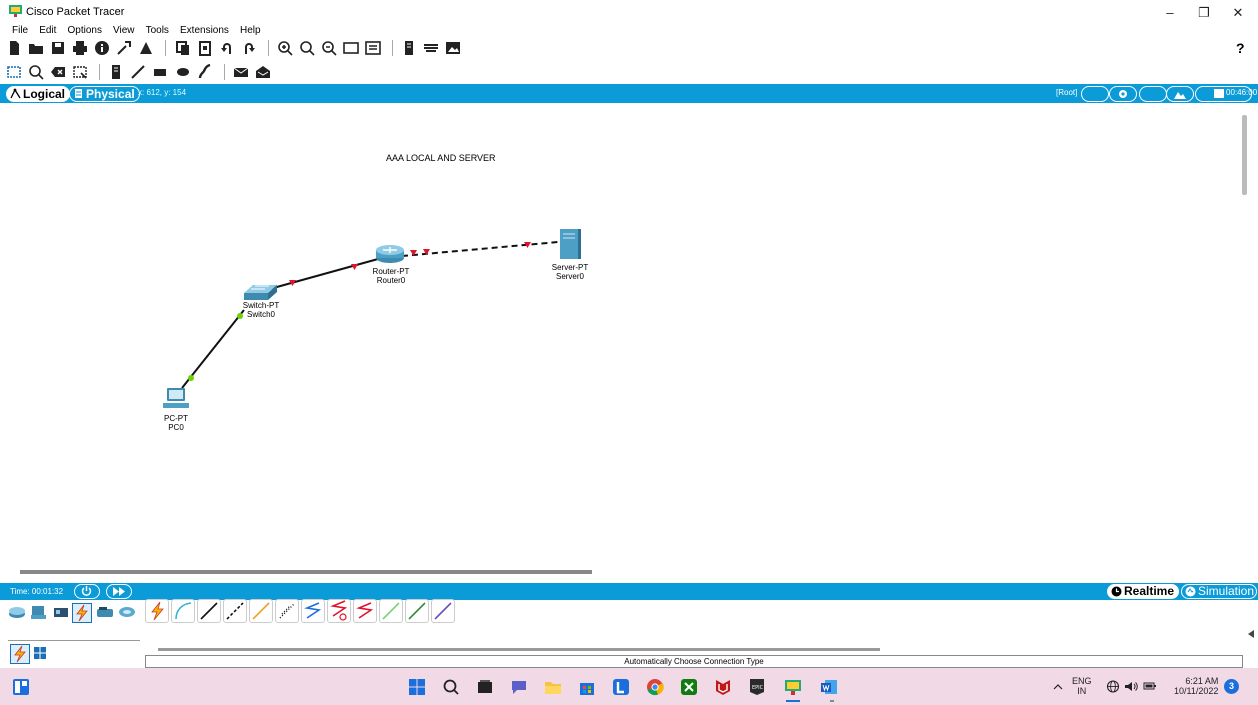 The height and width of the screenshot is (705, 1258). What do you see at coordinates (261, 611) in the screenshot?
I see `fiber-cable-icon` at bounding box center [261, 611].